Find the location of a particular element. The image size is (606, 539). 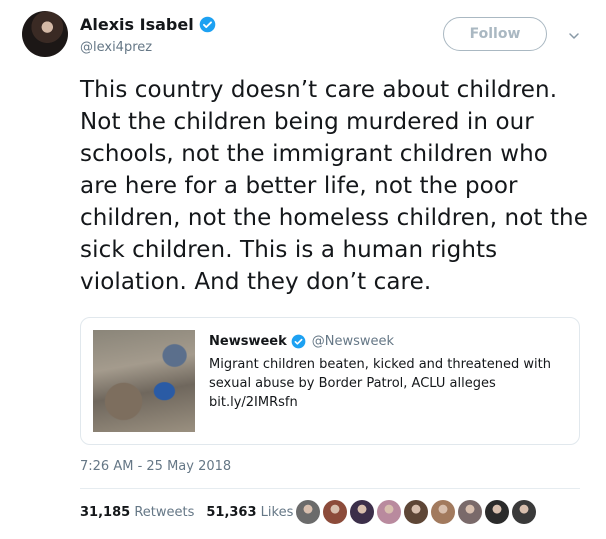

stats-top-divider is located at coordinates (330, 488).